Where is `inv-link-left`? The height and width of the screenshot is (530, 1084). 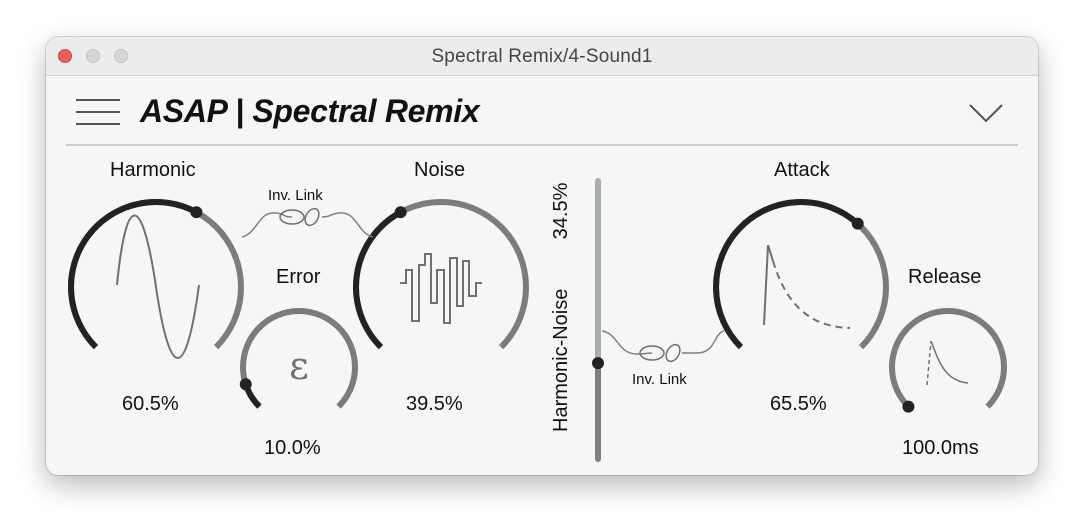
inv-link-left is located at coordinates (307, 222).